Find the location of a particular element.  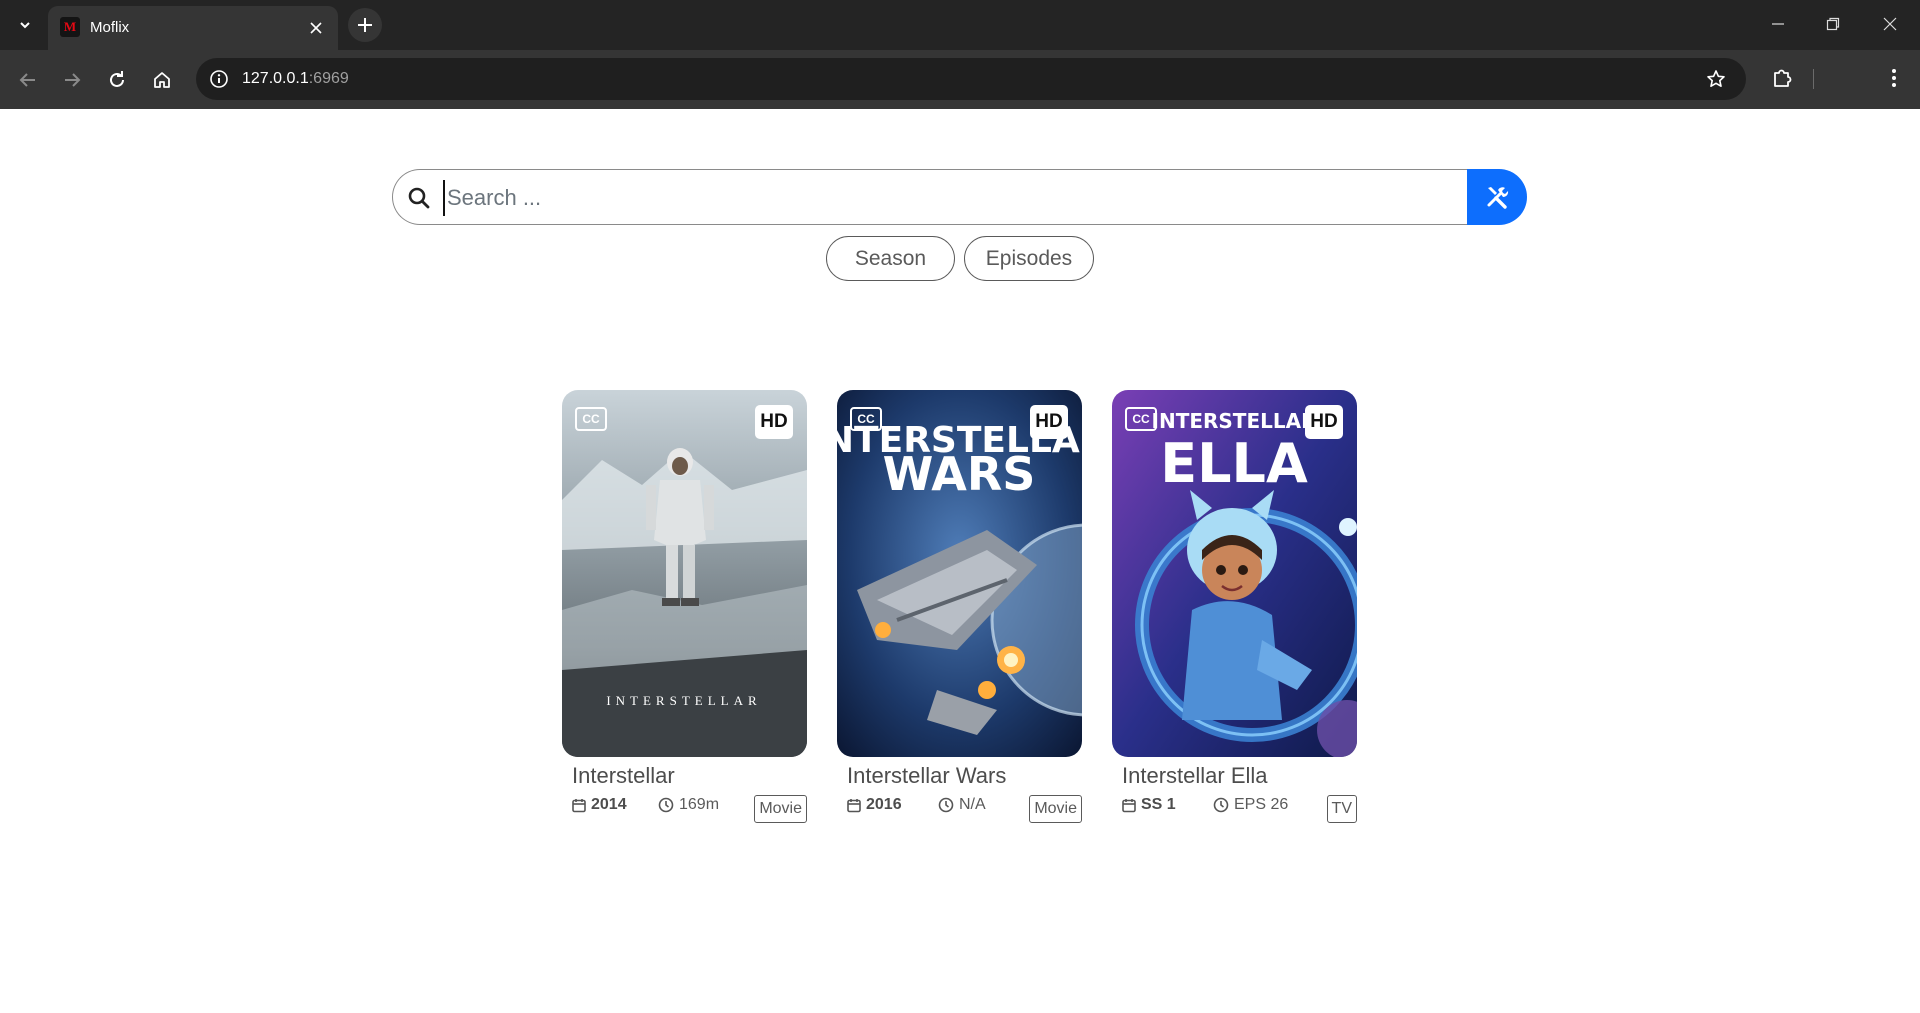

browser-toolbar: 127.0.0.1:6969 is located at coordinates (960, 79).